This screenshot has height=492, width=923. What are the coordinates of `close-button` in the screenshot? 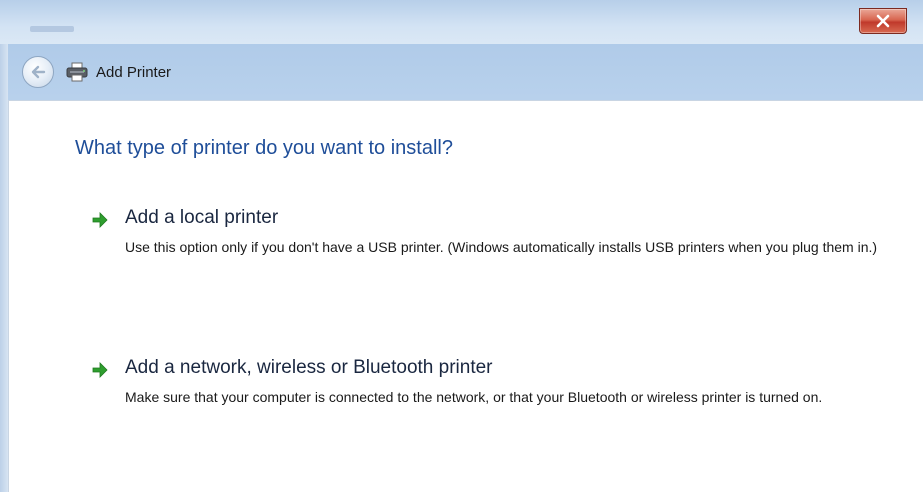 It's located at (883, 21).